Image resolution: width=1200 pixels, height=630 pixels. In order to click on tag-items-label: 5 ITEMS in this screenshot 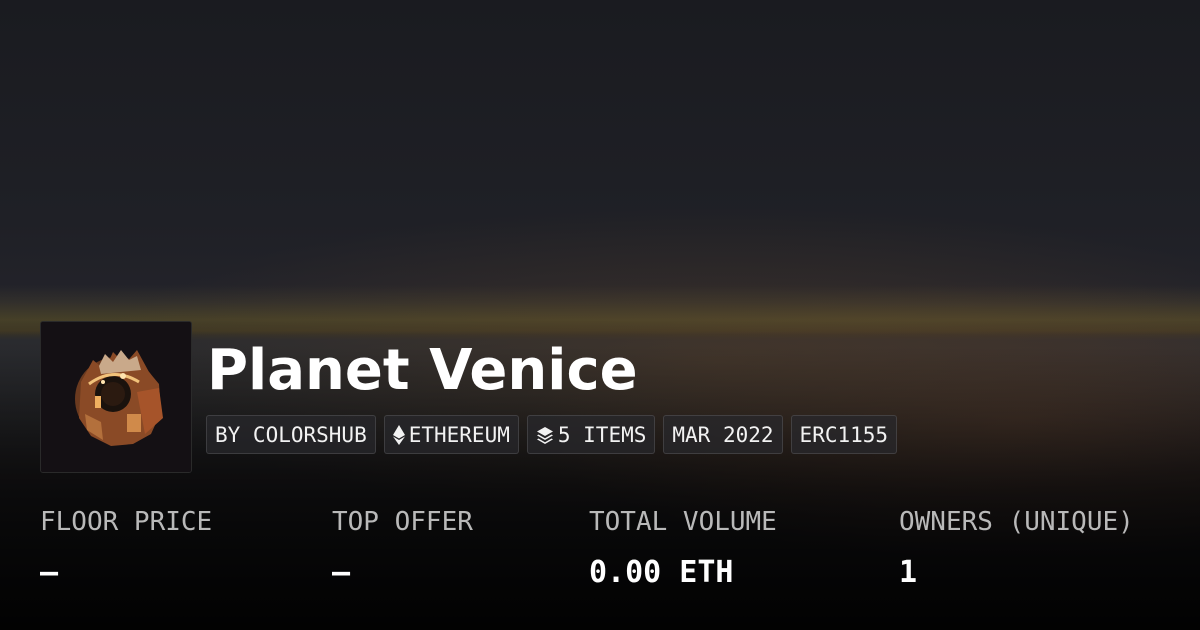, I will do `click(602, 434)`.